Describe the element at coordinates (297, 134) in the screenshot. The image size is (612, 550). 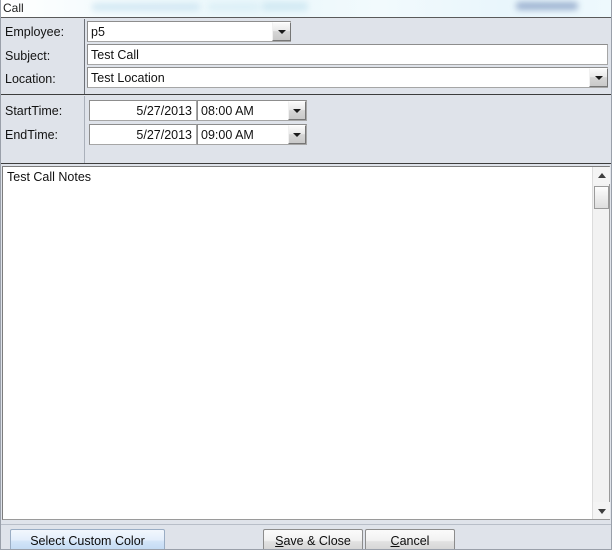
I see `endtime-dropdown-button` at that location.